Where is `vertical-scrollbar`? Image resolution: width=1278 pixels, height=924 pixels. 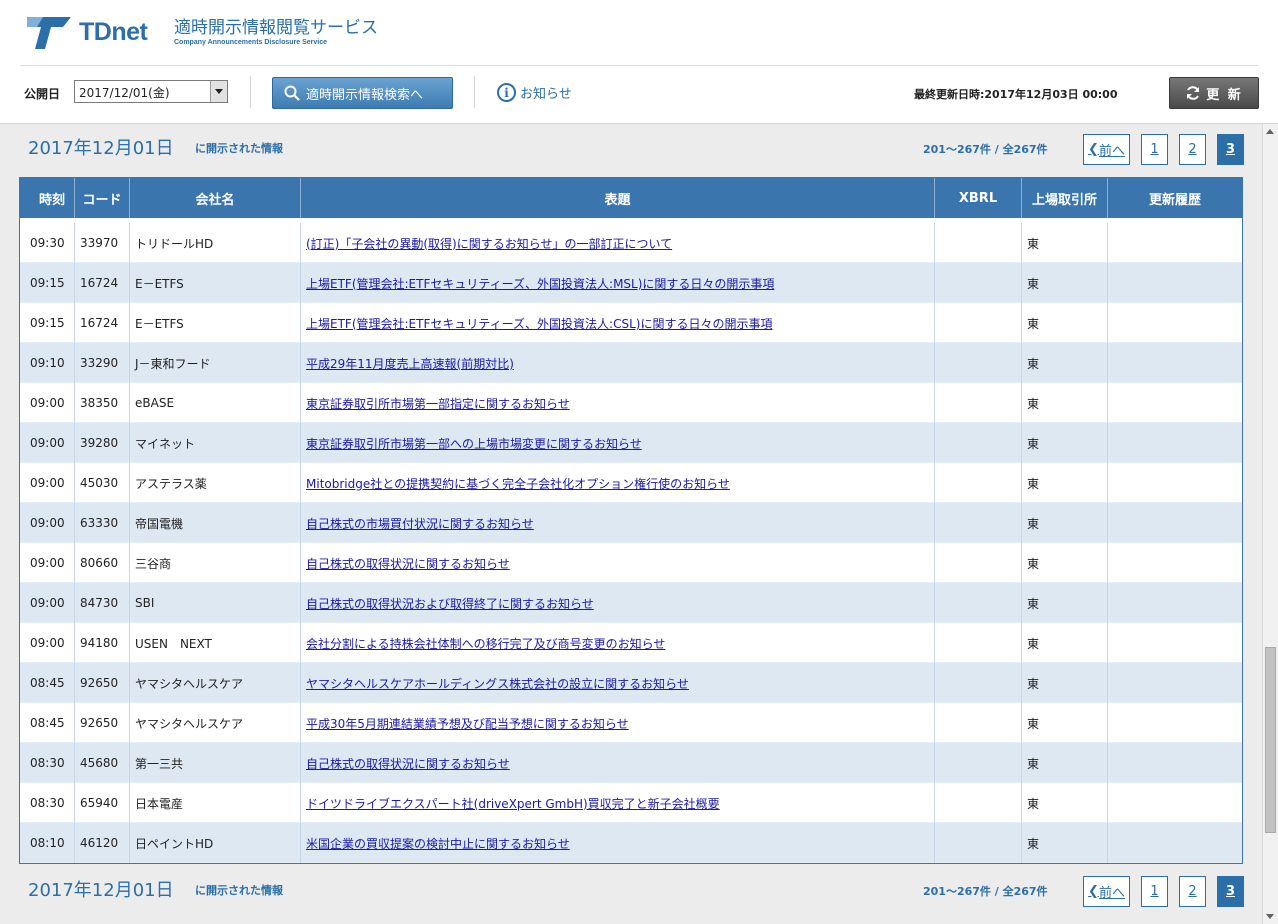 vertical-scrollbar is located at coordinates (1270, 524).